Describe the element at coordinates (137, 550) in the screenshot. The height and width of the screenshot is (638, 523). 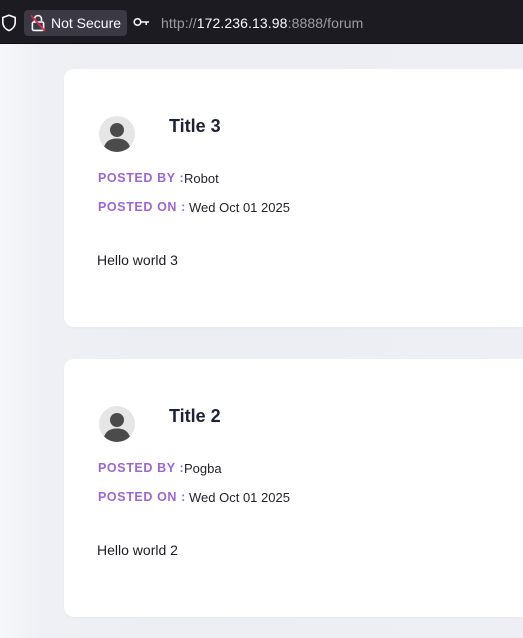
I see `post-content: Hello world 2` at that location.